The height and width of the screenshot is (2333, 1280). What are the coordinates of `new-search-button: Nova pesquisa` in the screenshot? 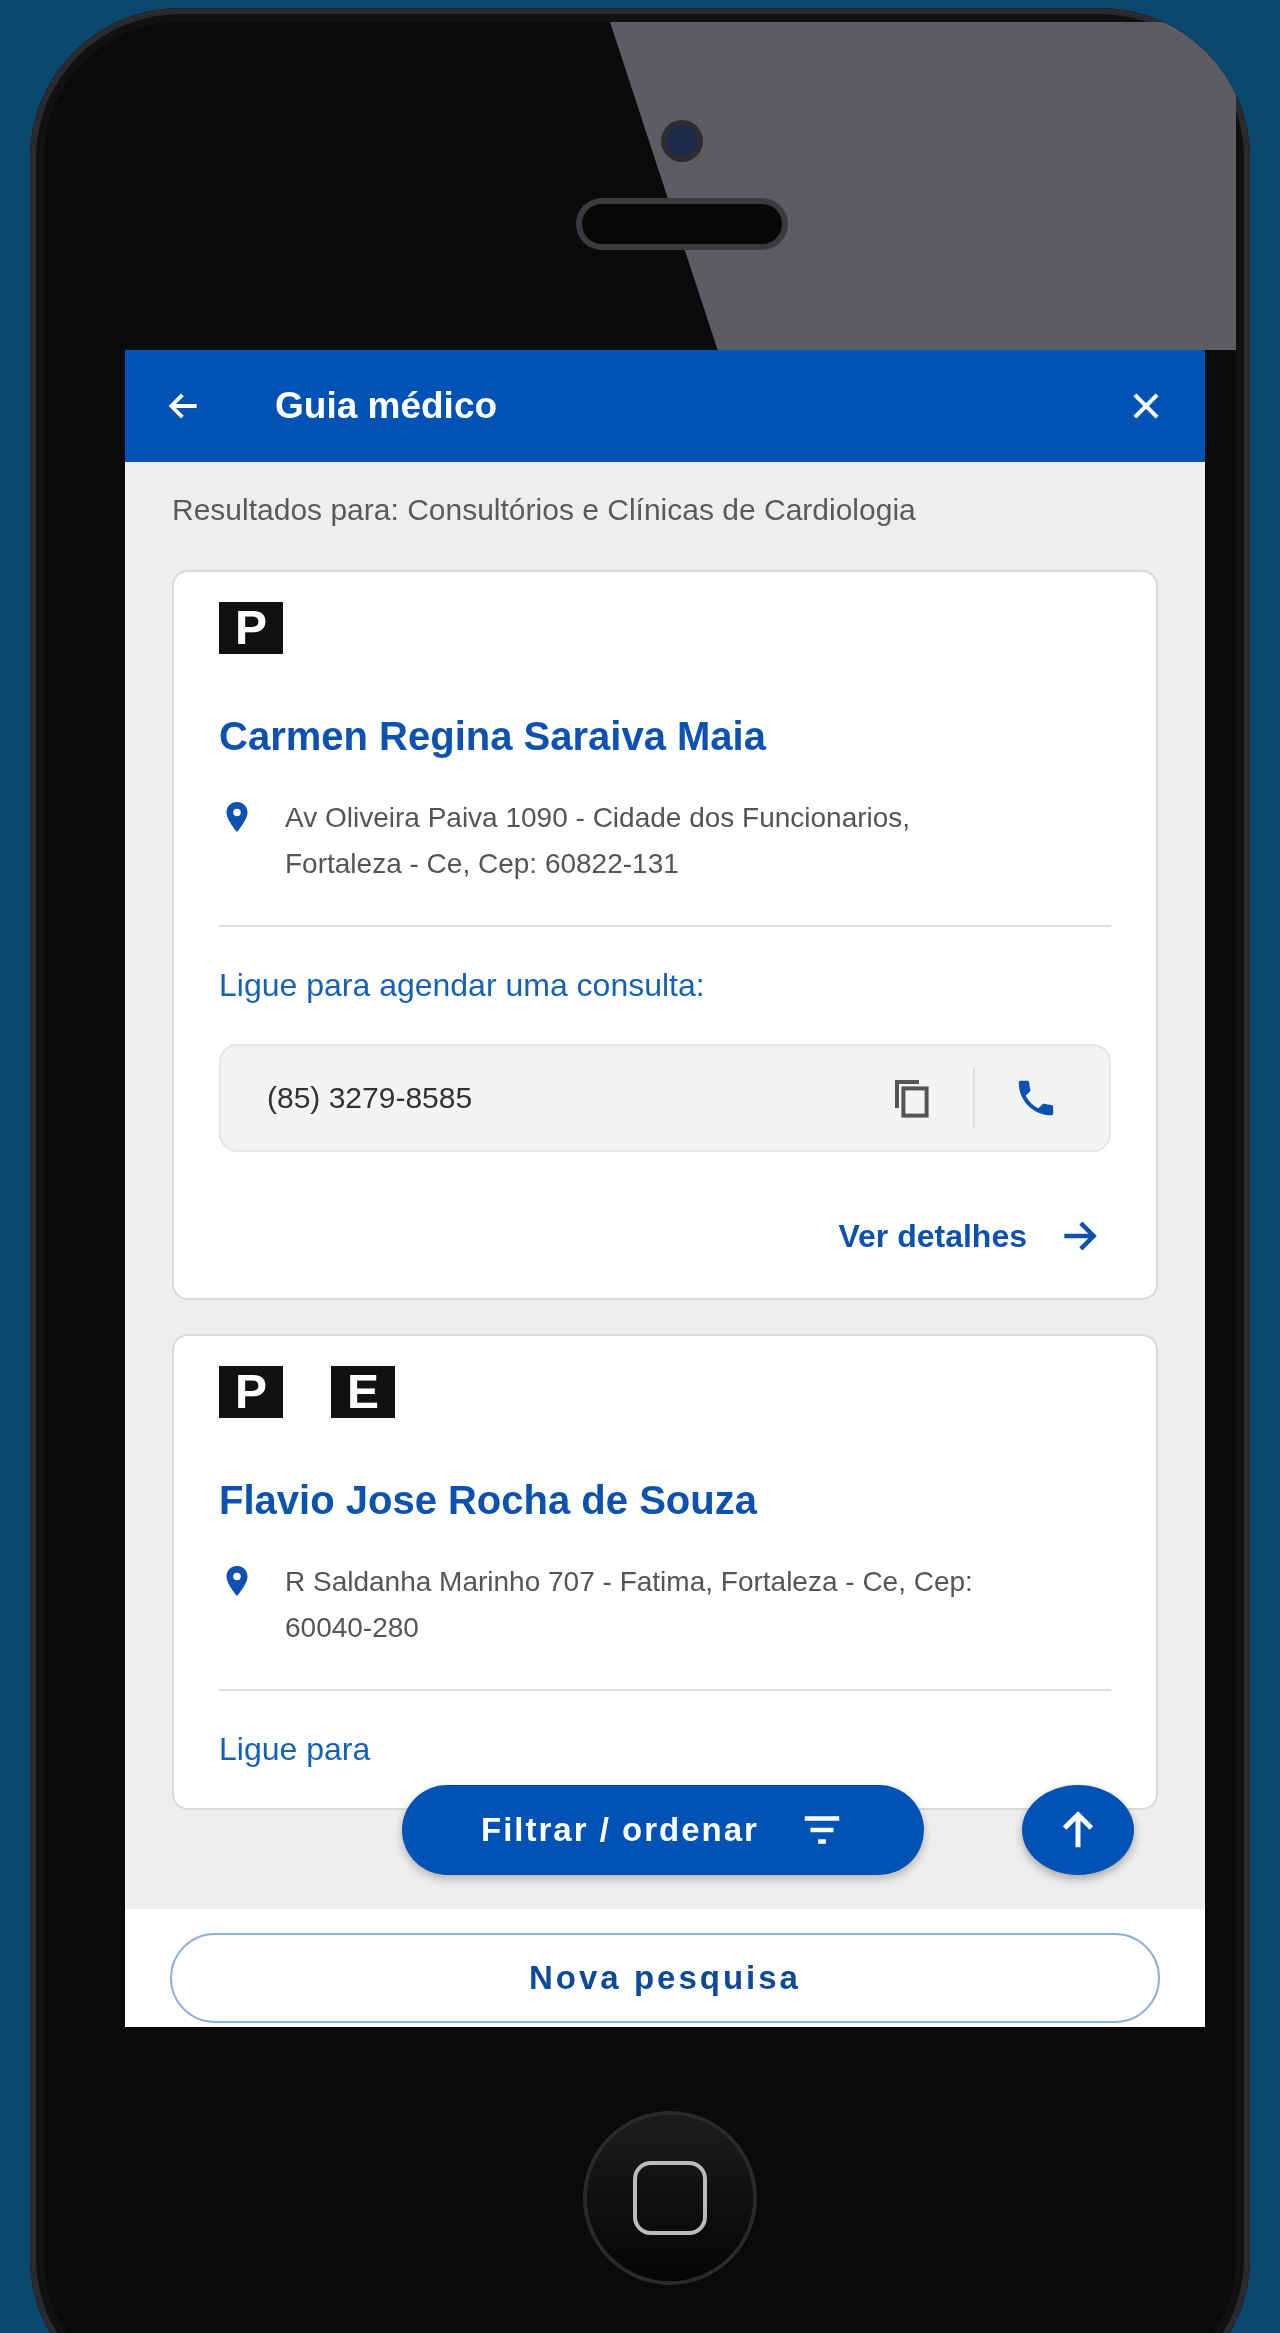 It's located at (665, 1978).